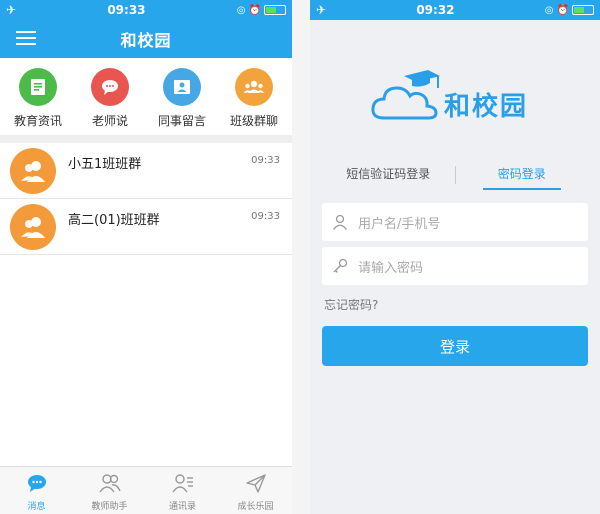  I want to click on tab-label: 通讯录, so click(182, 507).